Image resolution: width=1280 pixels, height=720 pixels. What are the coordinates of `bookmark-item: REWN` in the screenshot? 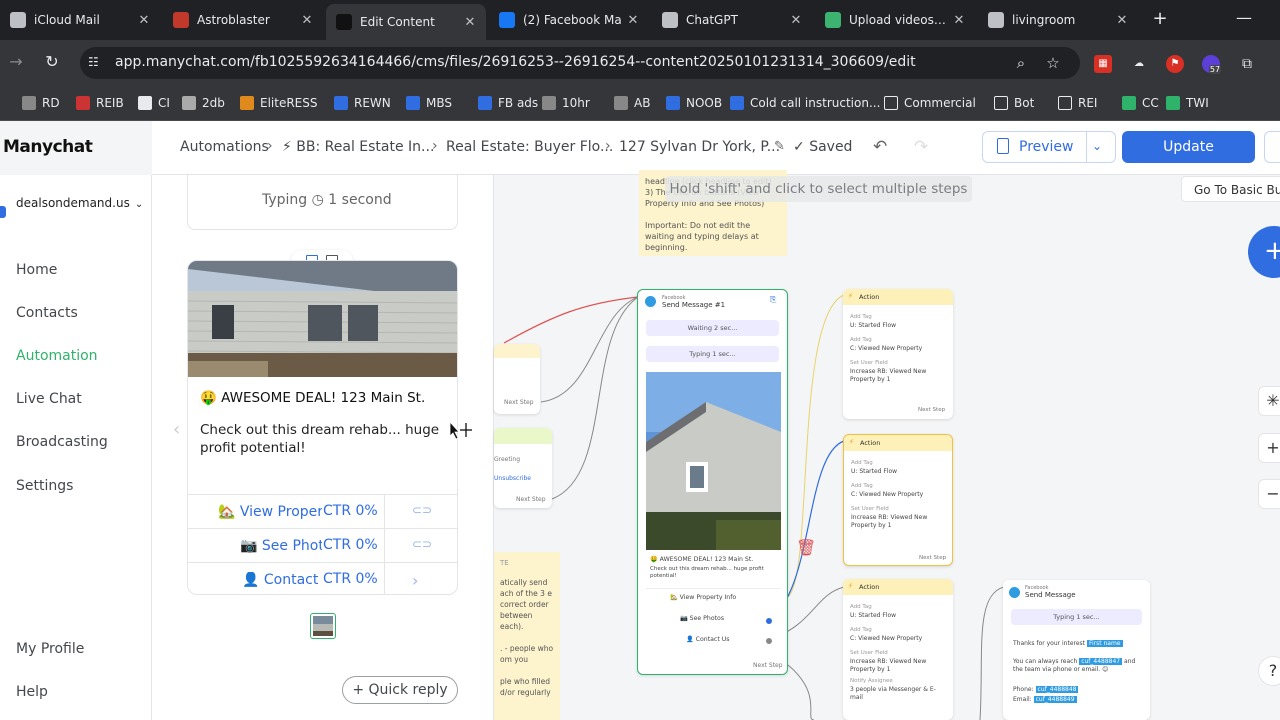 It's located at (362, 103).